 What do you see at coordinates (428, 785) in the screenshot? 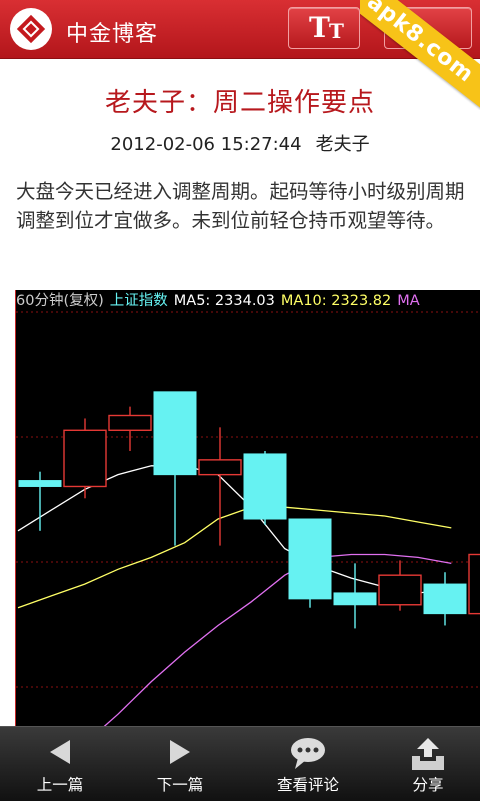
I see `share-label: 分享` at bounding box center [428, 785].